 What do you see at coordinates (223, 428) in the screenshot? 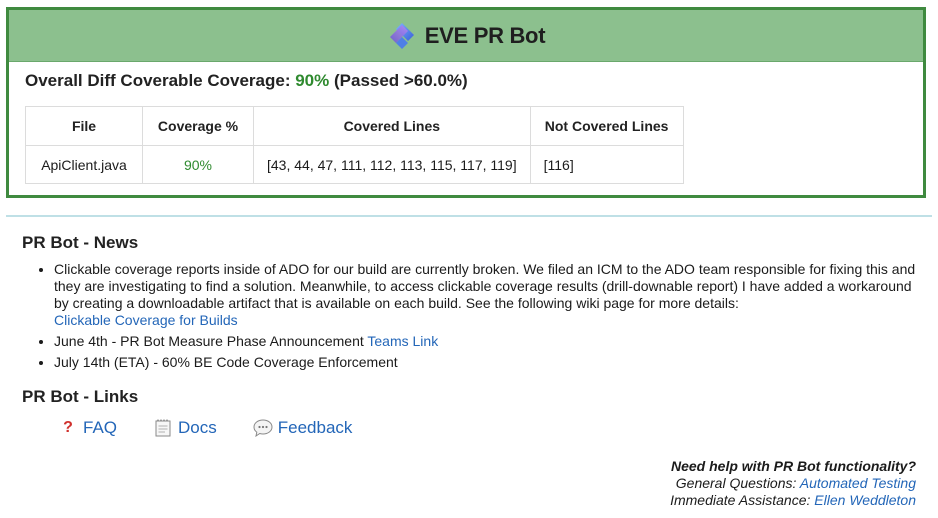
I see `links-bar: ? FAQ Docs Feedback` at bounding box center [223, 428].